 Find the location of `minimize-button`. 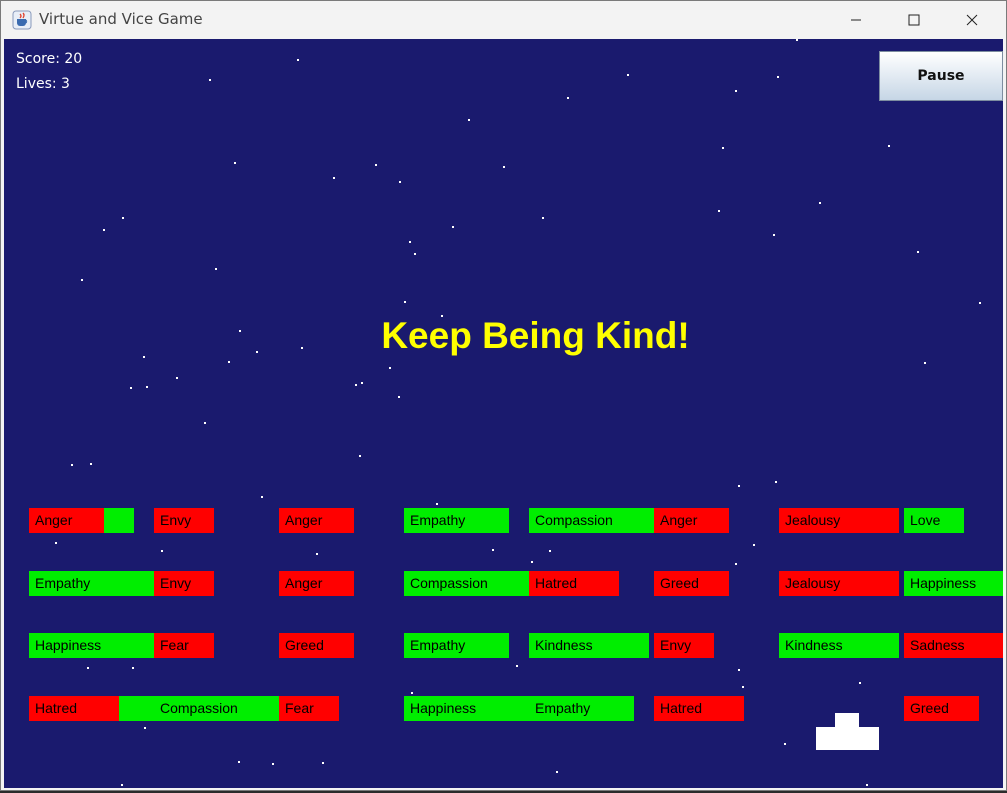

minimize-button is located at coordinates (856, 20).